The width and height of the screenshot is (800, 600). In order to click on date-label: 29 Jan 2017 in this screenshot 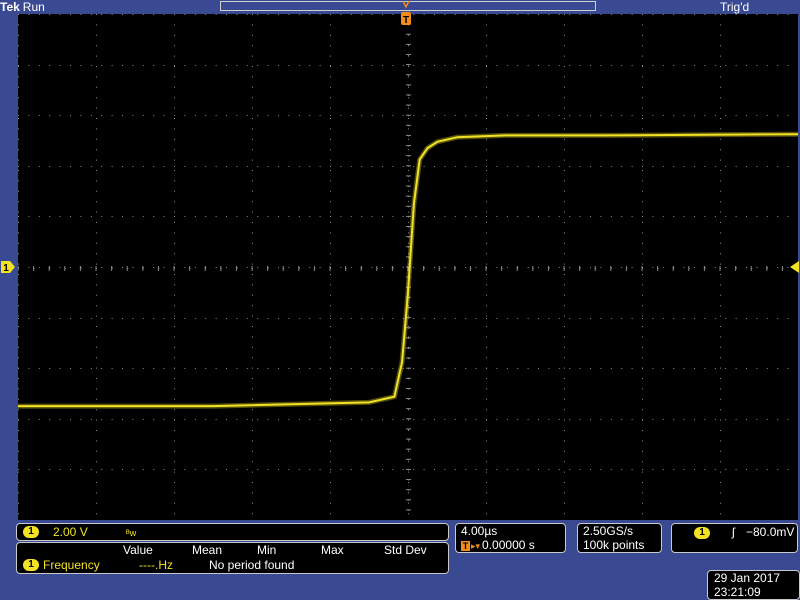, I will do `click(747, 578)`.